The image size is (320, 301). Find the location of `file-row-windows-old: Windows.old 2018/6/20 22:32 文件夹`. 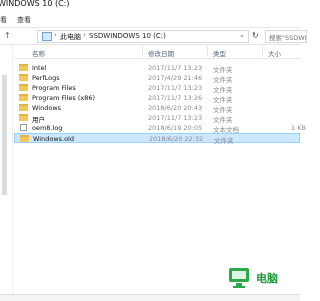

file-row-windows-old: Windows.old 2018/6/20 22:32 文件夹 is located at coordinates (157, 139).